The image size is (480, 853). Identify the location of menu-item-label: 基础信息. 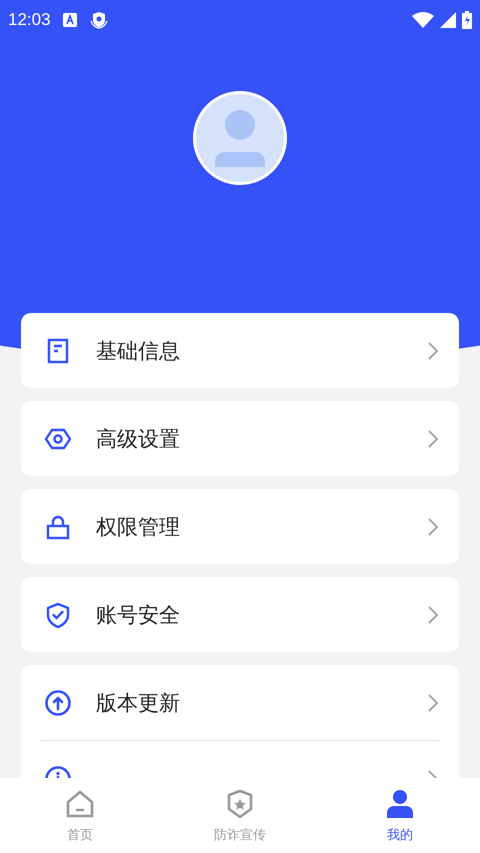
(249, 350).